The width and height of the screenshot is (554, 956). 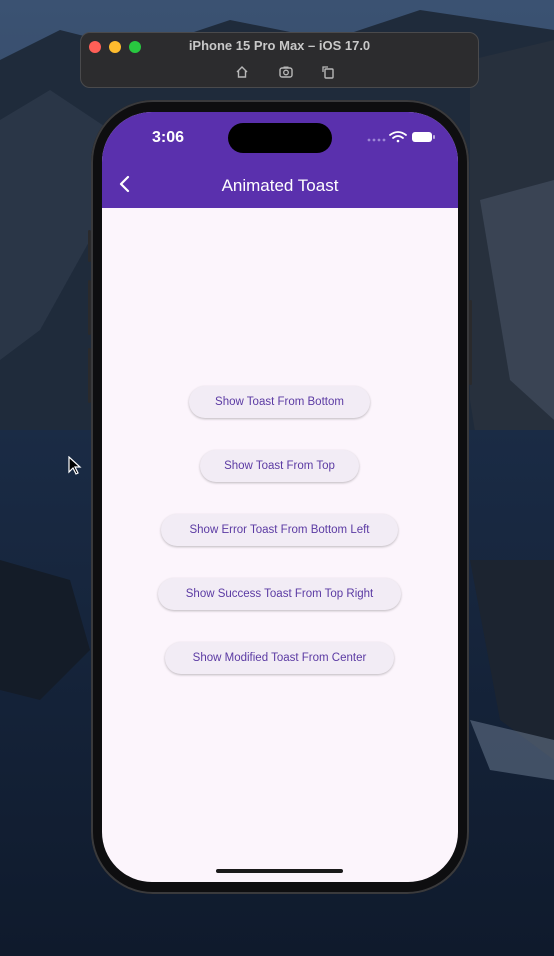 What do you see at coordinates (279, 594) in the screenshot?
I see `show-success-toast-button: Show Success Toast From Top Right` at bounding box center [279, 594].